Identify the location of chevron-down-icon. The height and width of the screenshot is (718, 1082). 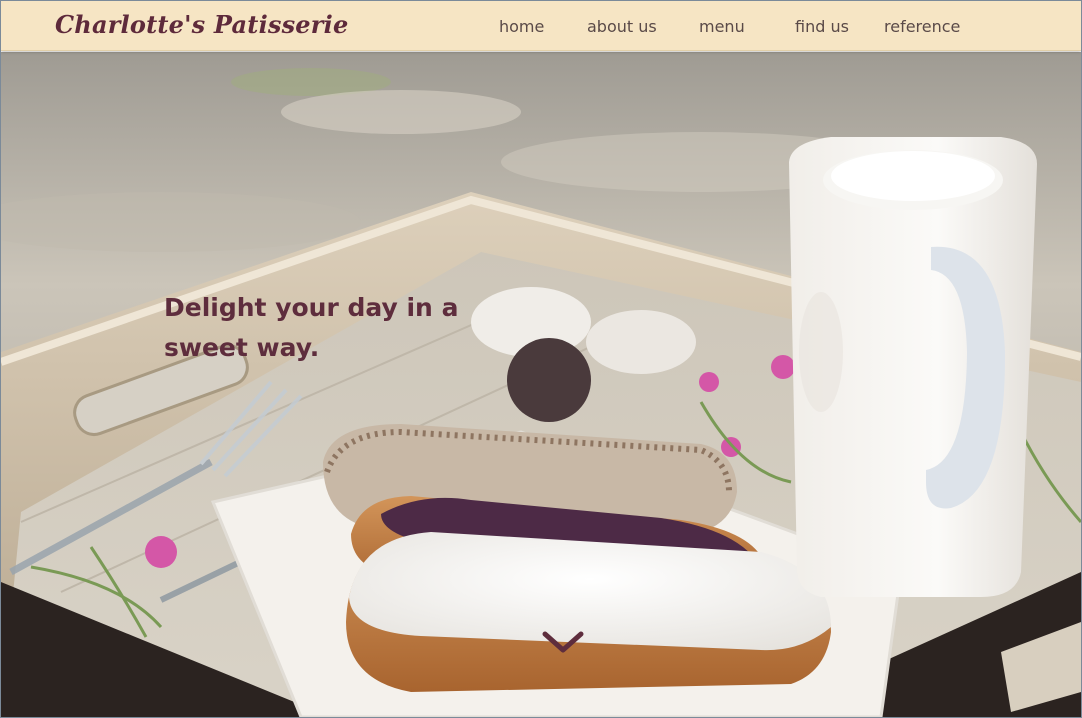
(563, 642).